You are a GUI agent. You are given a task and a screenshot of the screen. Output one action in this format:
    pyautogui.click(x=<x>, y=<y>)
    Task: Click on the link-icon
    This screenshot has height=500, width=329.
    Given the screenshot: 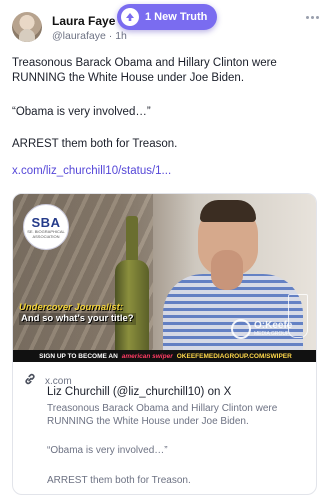 What is the action you would take?
    pyautogui.click(x=30, y=381)
    